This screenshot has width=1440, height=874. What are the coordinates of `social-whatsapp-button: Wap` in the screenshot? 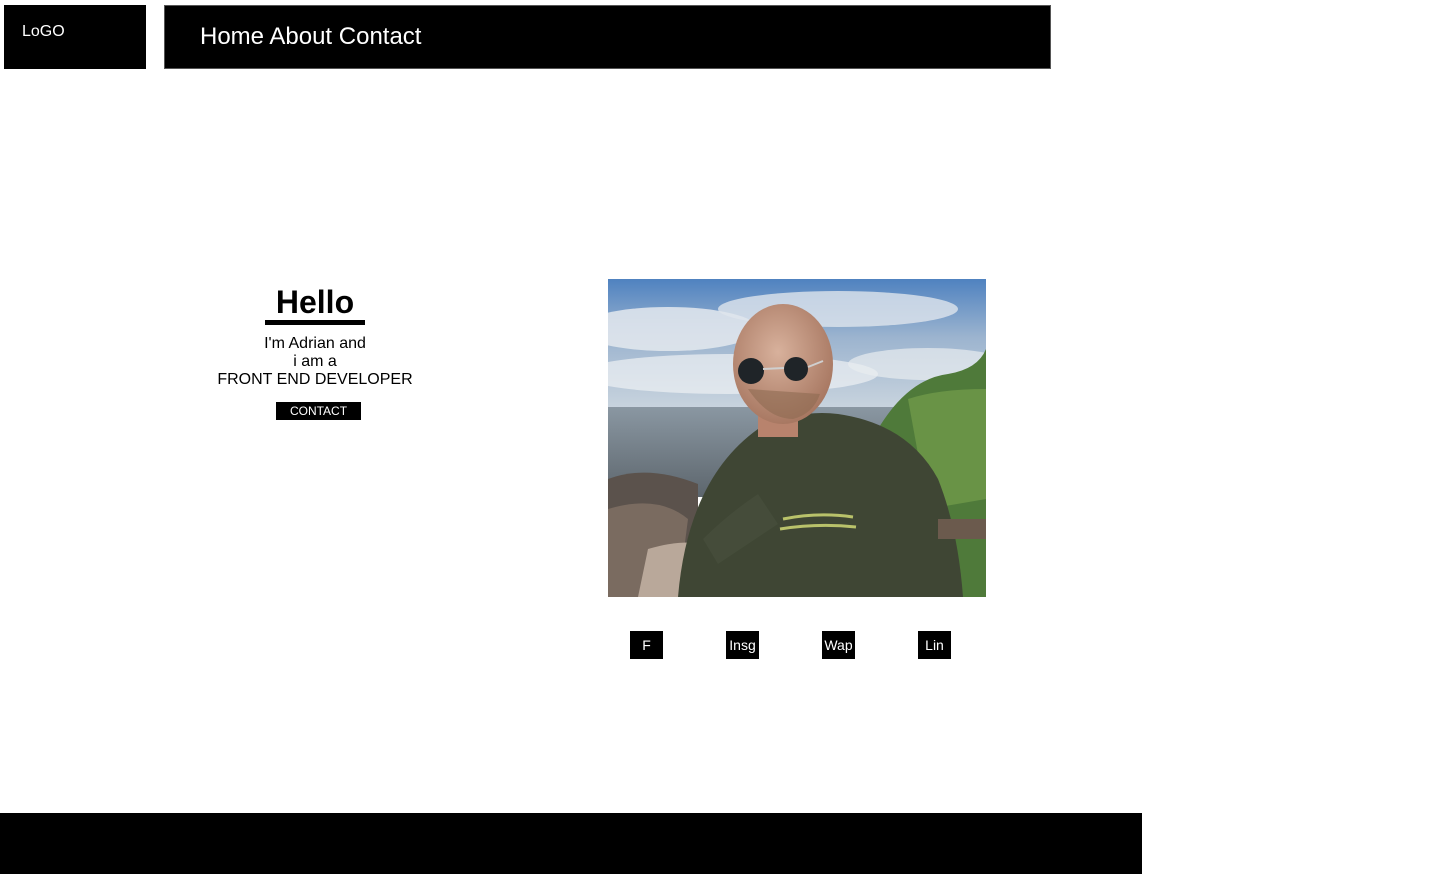 It's located at (838, 645).